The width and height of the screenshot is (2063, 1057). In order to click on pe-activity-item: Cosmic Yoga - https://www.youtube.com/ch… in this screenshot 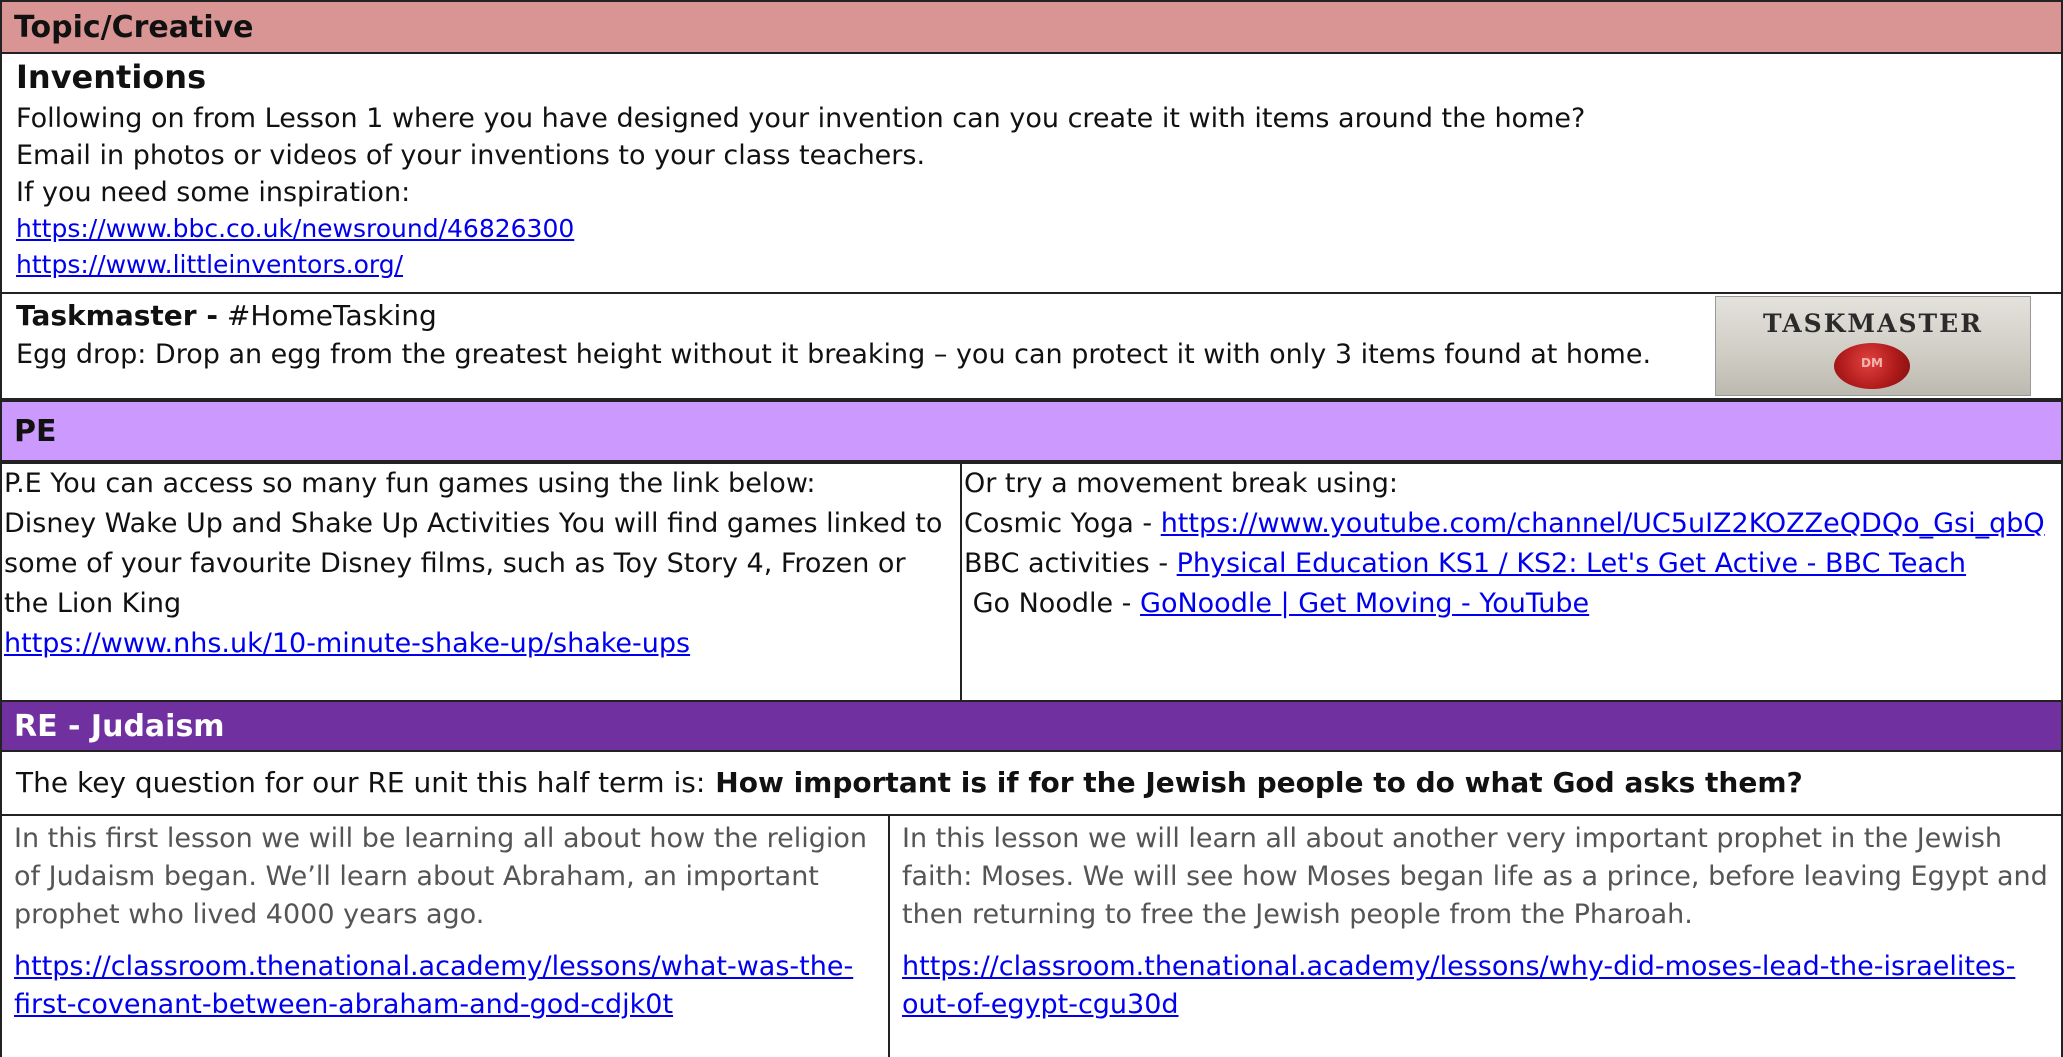, I will do `click(1512, 524)`.